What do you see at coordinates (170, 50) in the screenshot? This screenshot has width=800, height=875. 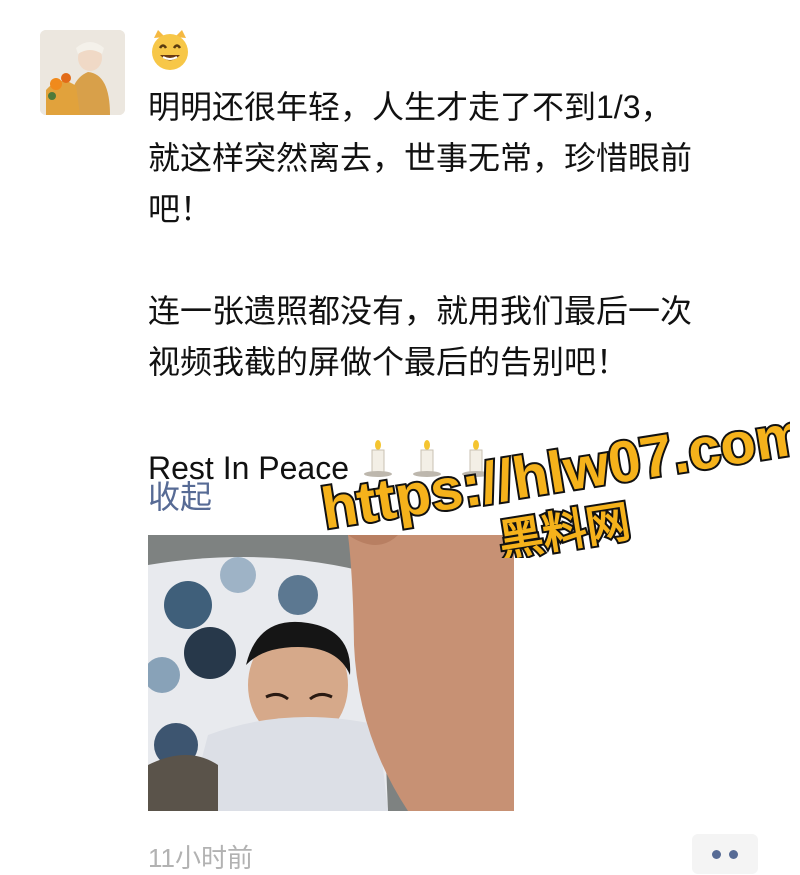 I see `cat-emoji-icon` at bounding box center [170, 50].